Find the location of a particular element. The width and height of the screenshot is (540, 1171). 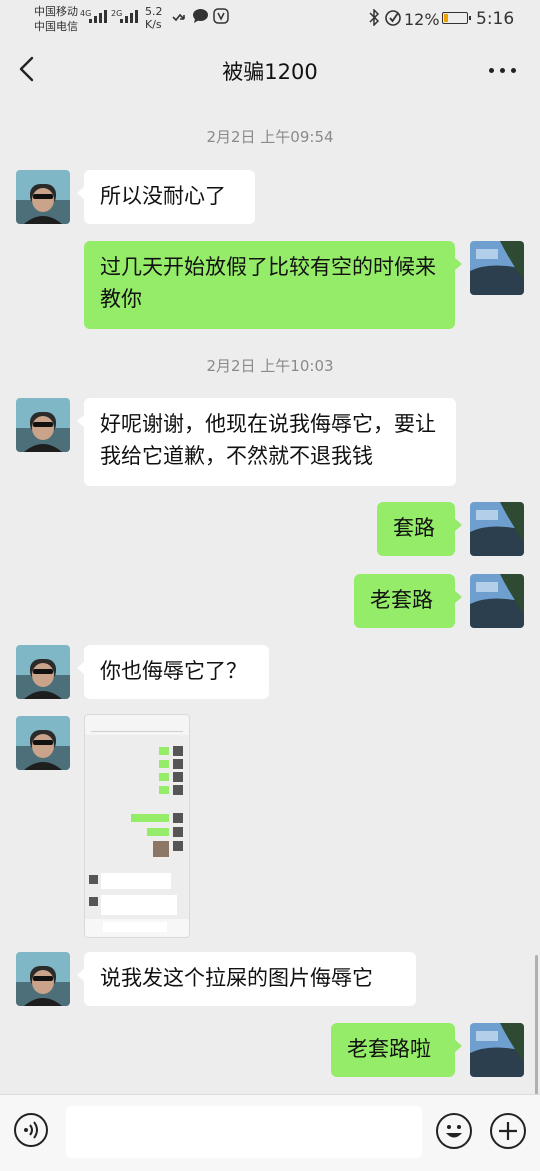

message-bubble-incoming: 说我发这个拉屎的图片侮辱它 is located at coordinates (246, 979).